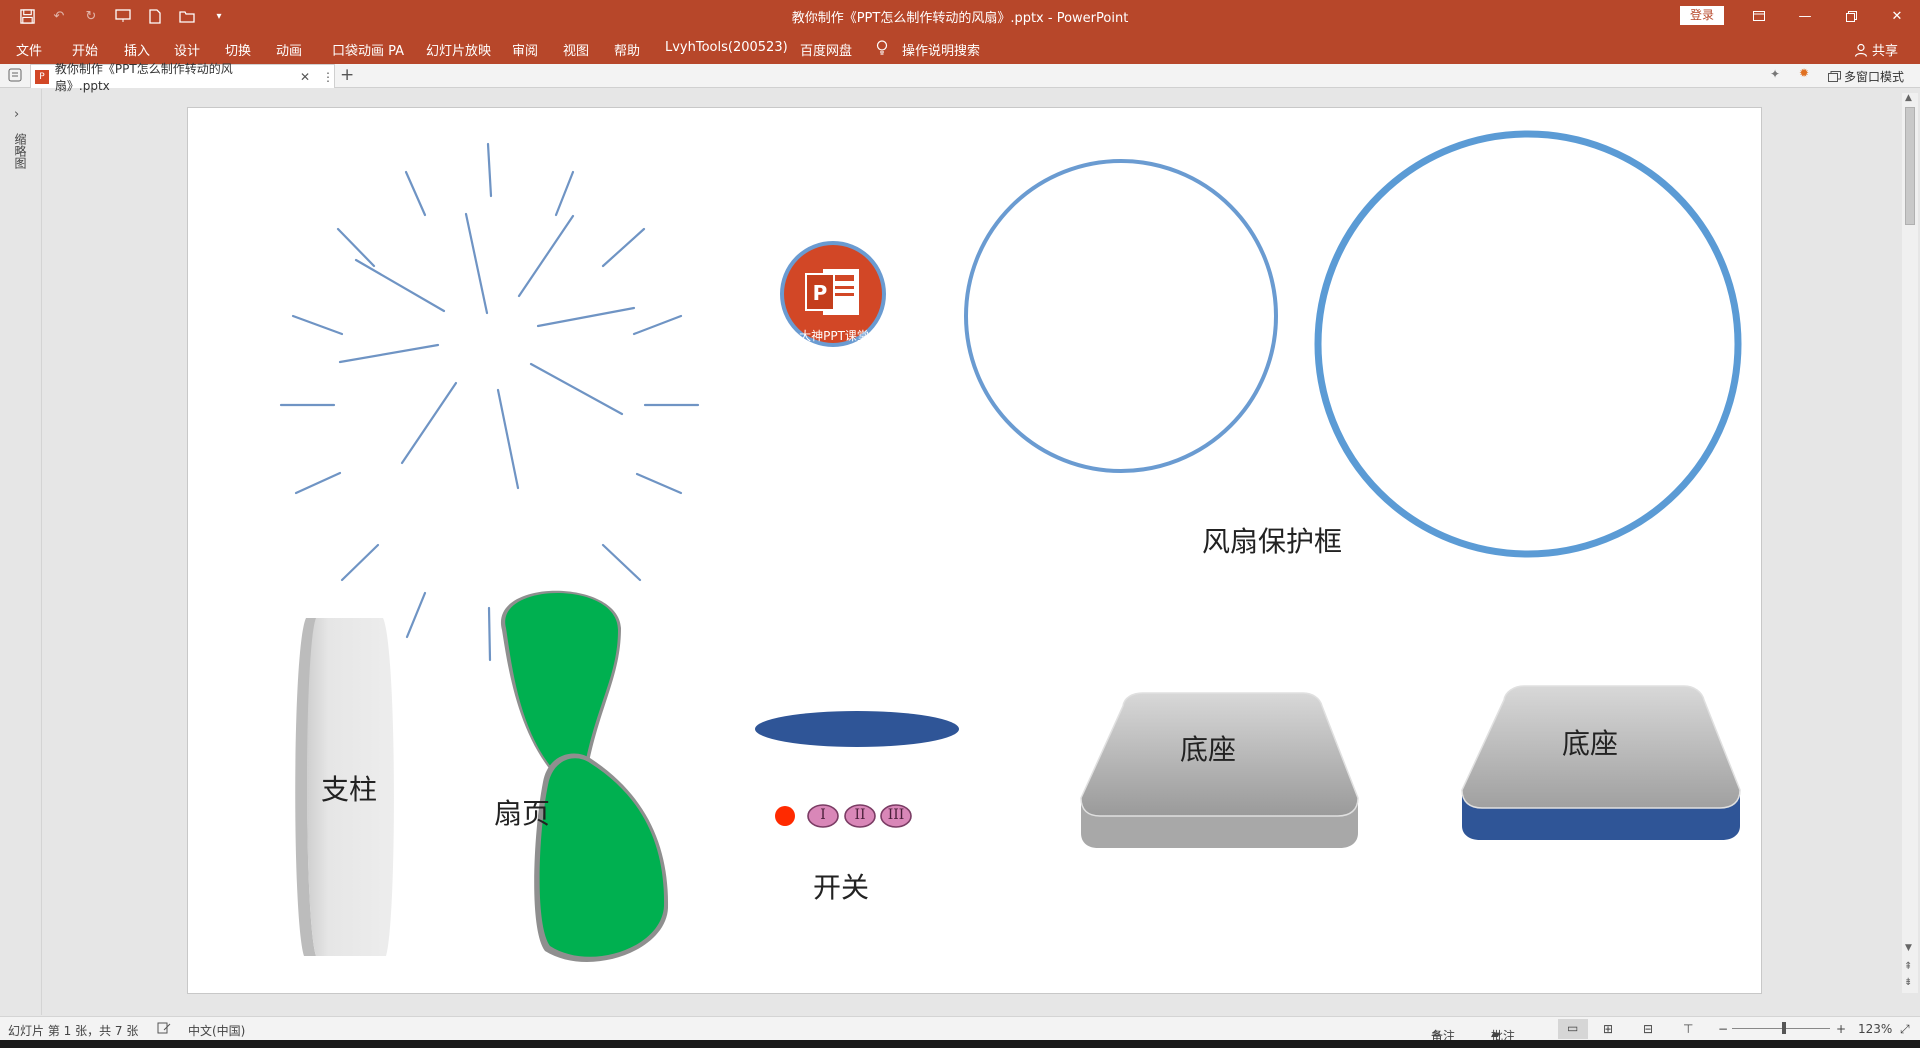  I want to click on multi-window-button: 多窗口模式, so click(1866, 76).